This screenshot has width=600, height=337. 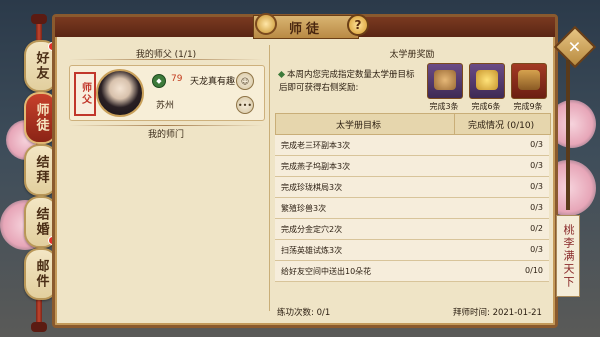 I want to click on emblem-icon, so click(x=266, y=24).